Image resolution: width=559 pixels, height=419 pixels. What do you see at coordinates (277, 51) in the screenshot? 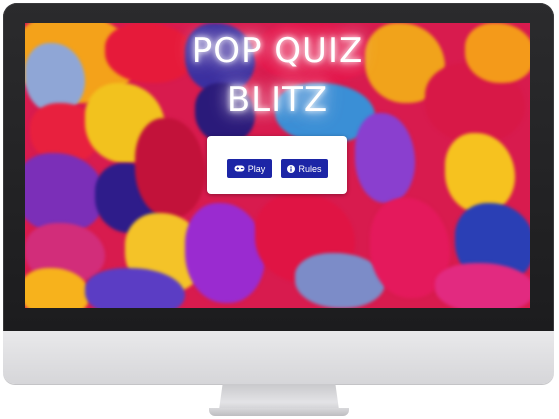
I see `page-title-line1: POP QUIZ` at bounding box center [277, 51].